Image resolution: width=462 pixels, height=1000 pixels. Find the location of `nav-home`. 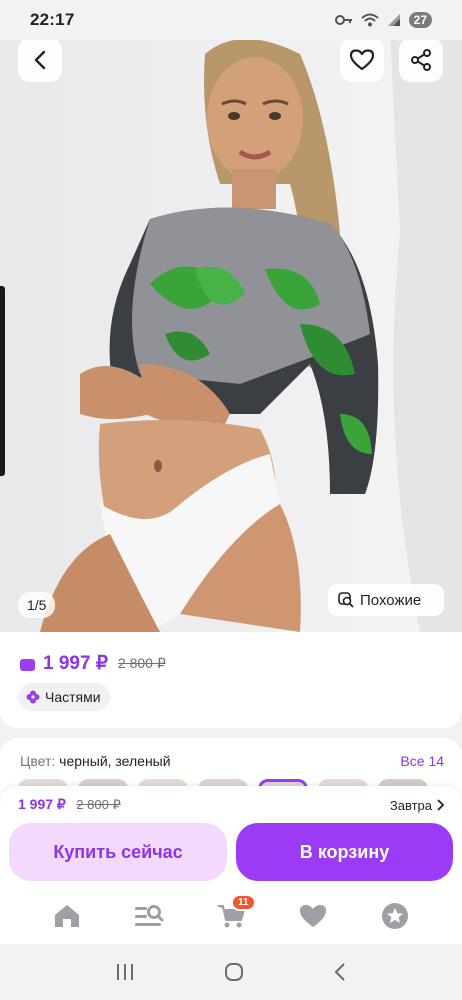

nav-home is located at coordinates (67, 916).